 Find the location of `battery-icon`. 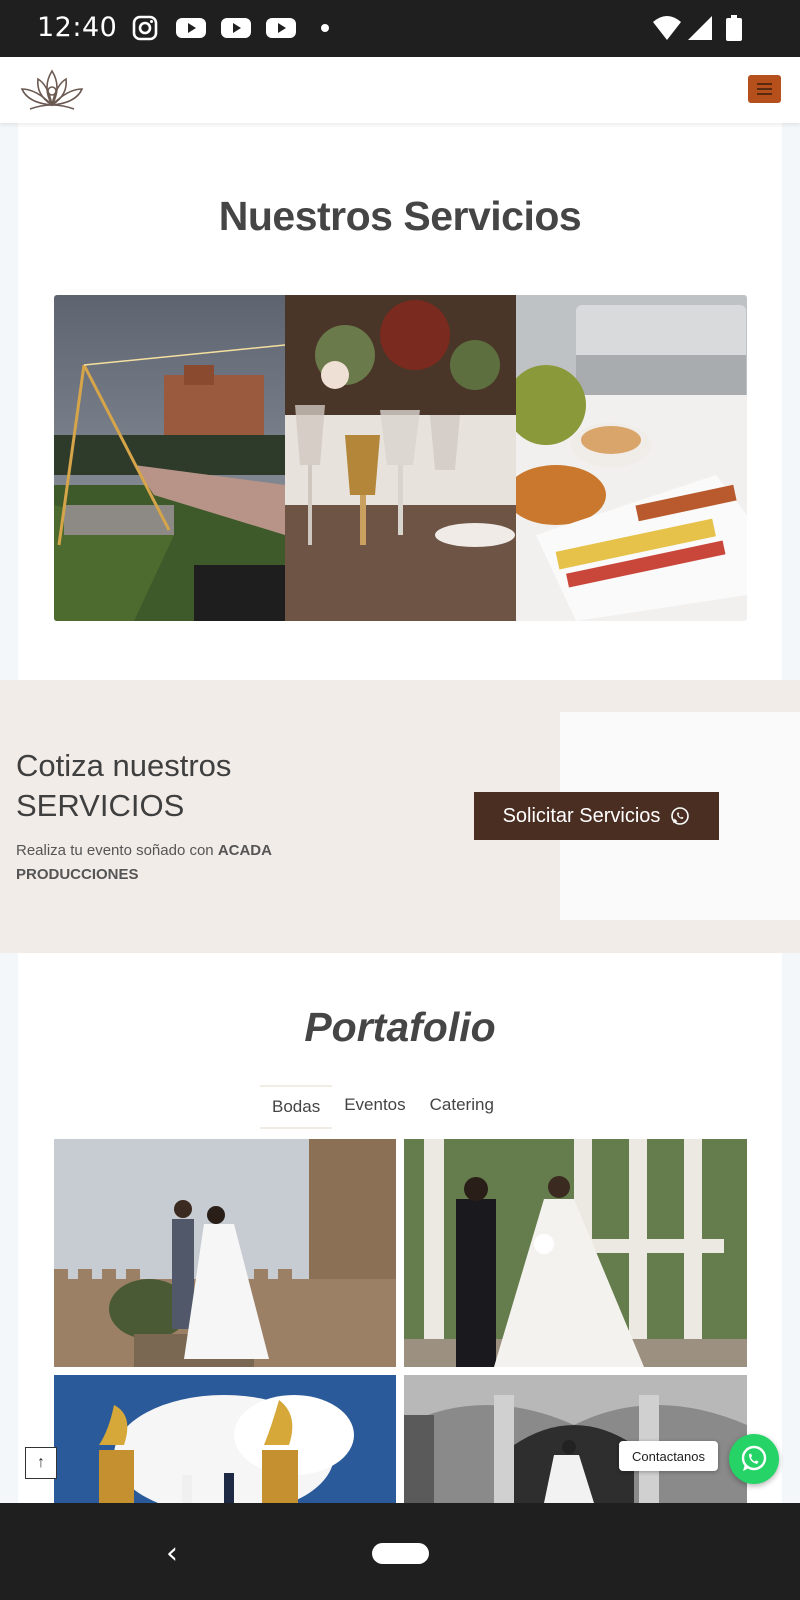

battery-icon is located at coordinates (734, 28).